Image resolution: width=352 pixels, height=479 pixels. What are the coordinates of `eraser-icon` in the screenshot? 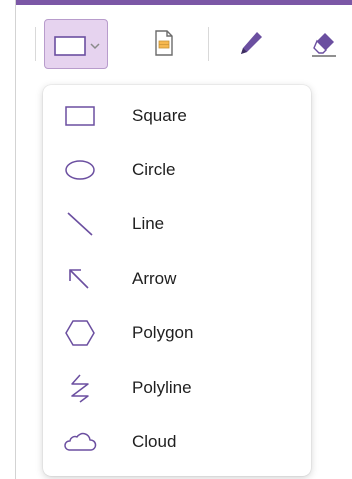 It's located at (324, 43).